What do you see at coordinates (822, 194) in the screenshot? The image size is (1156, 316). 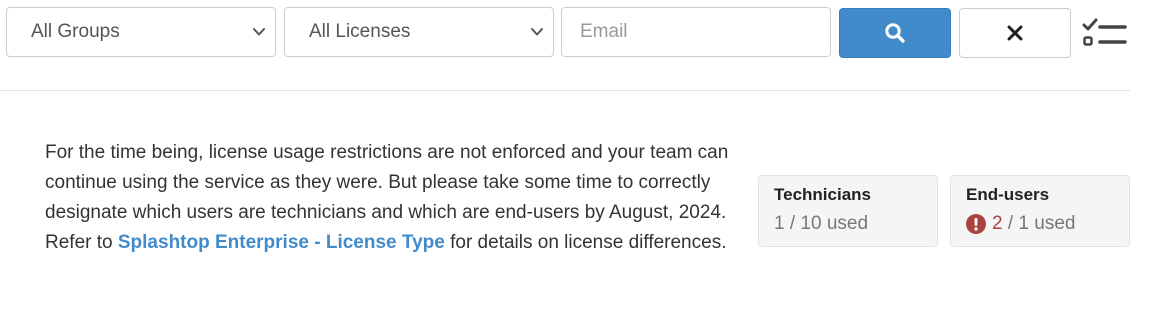 I see `card-title: Technicians` at bounding box center [822, 194].